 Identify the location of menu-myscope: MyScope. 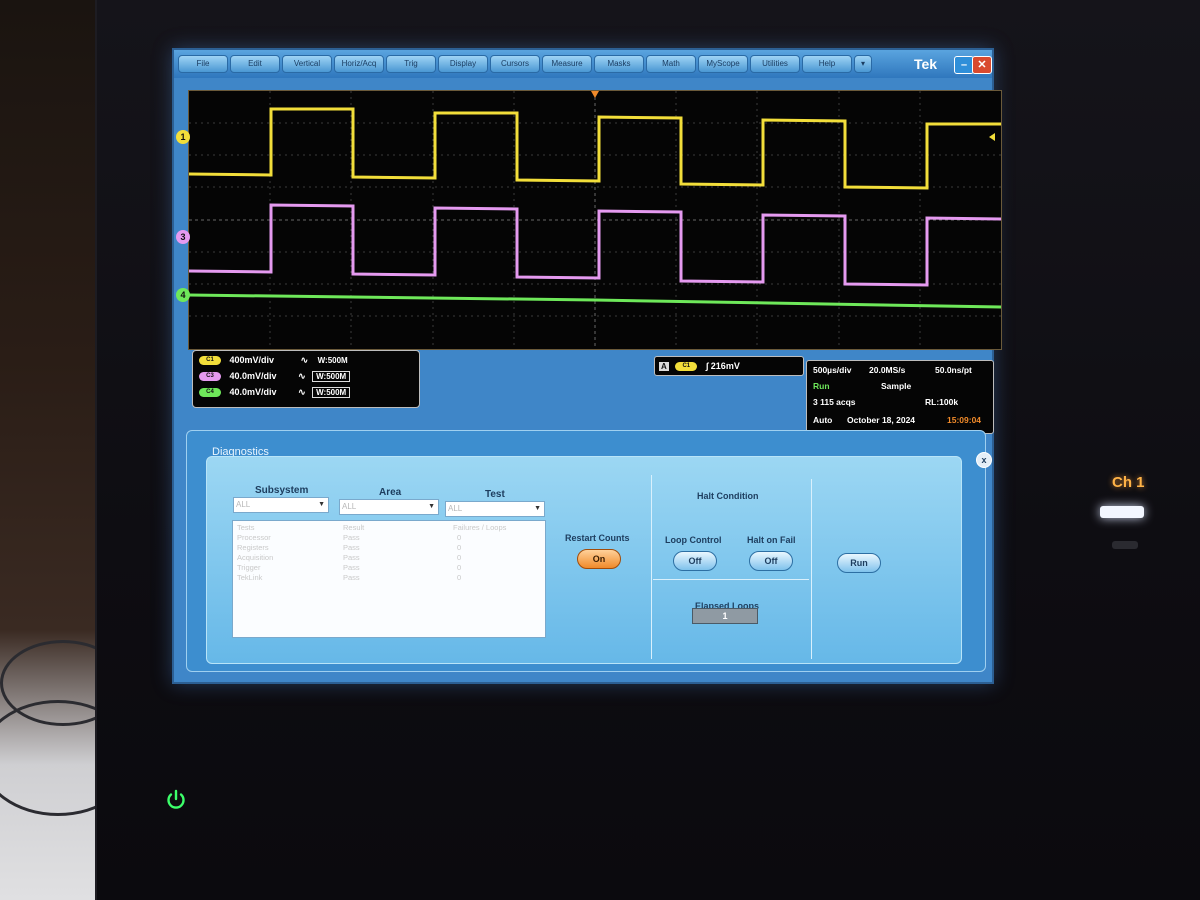
(723, 64).